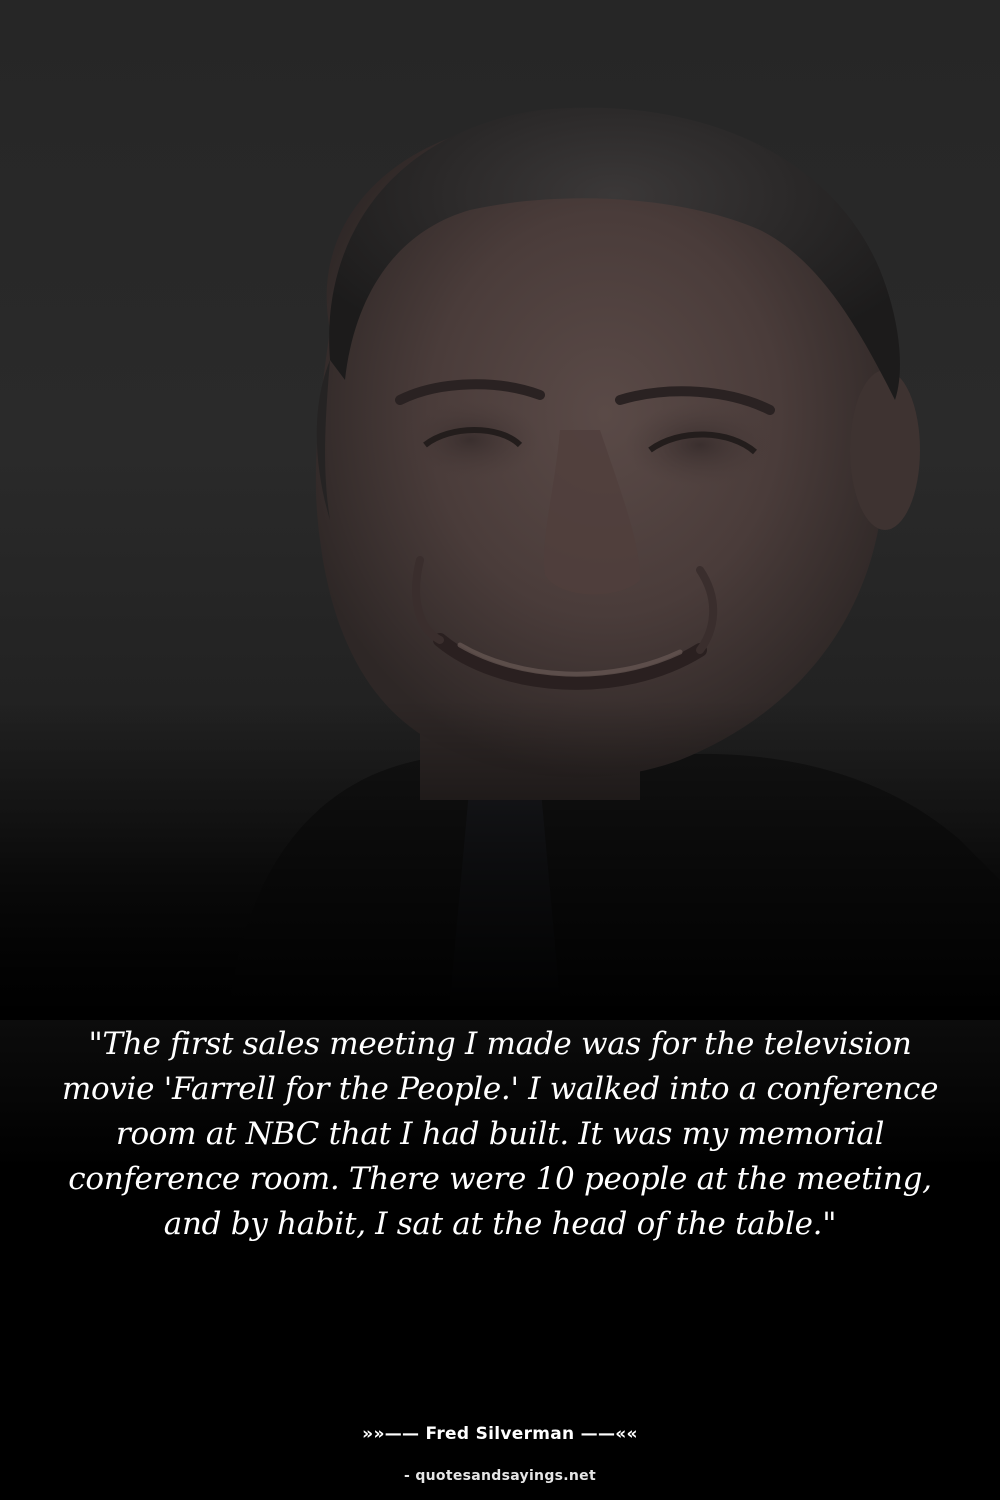 The height and width of the screenshot is (1500, 1000). Describe the element at coordinates (500, 1476) in the screenshot. I see `quote-source: - quotesandsayings.net` at that location.